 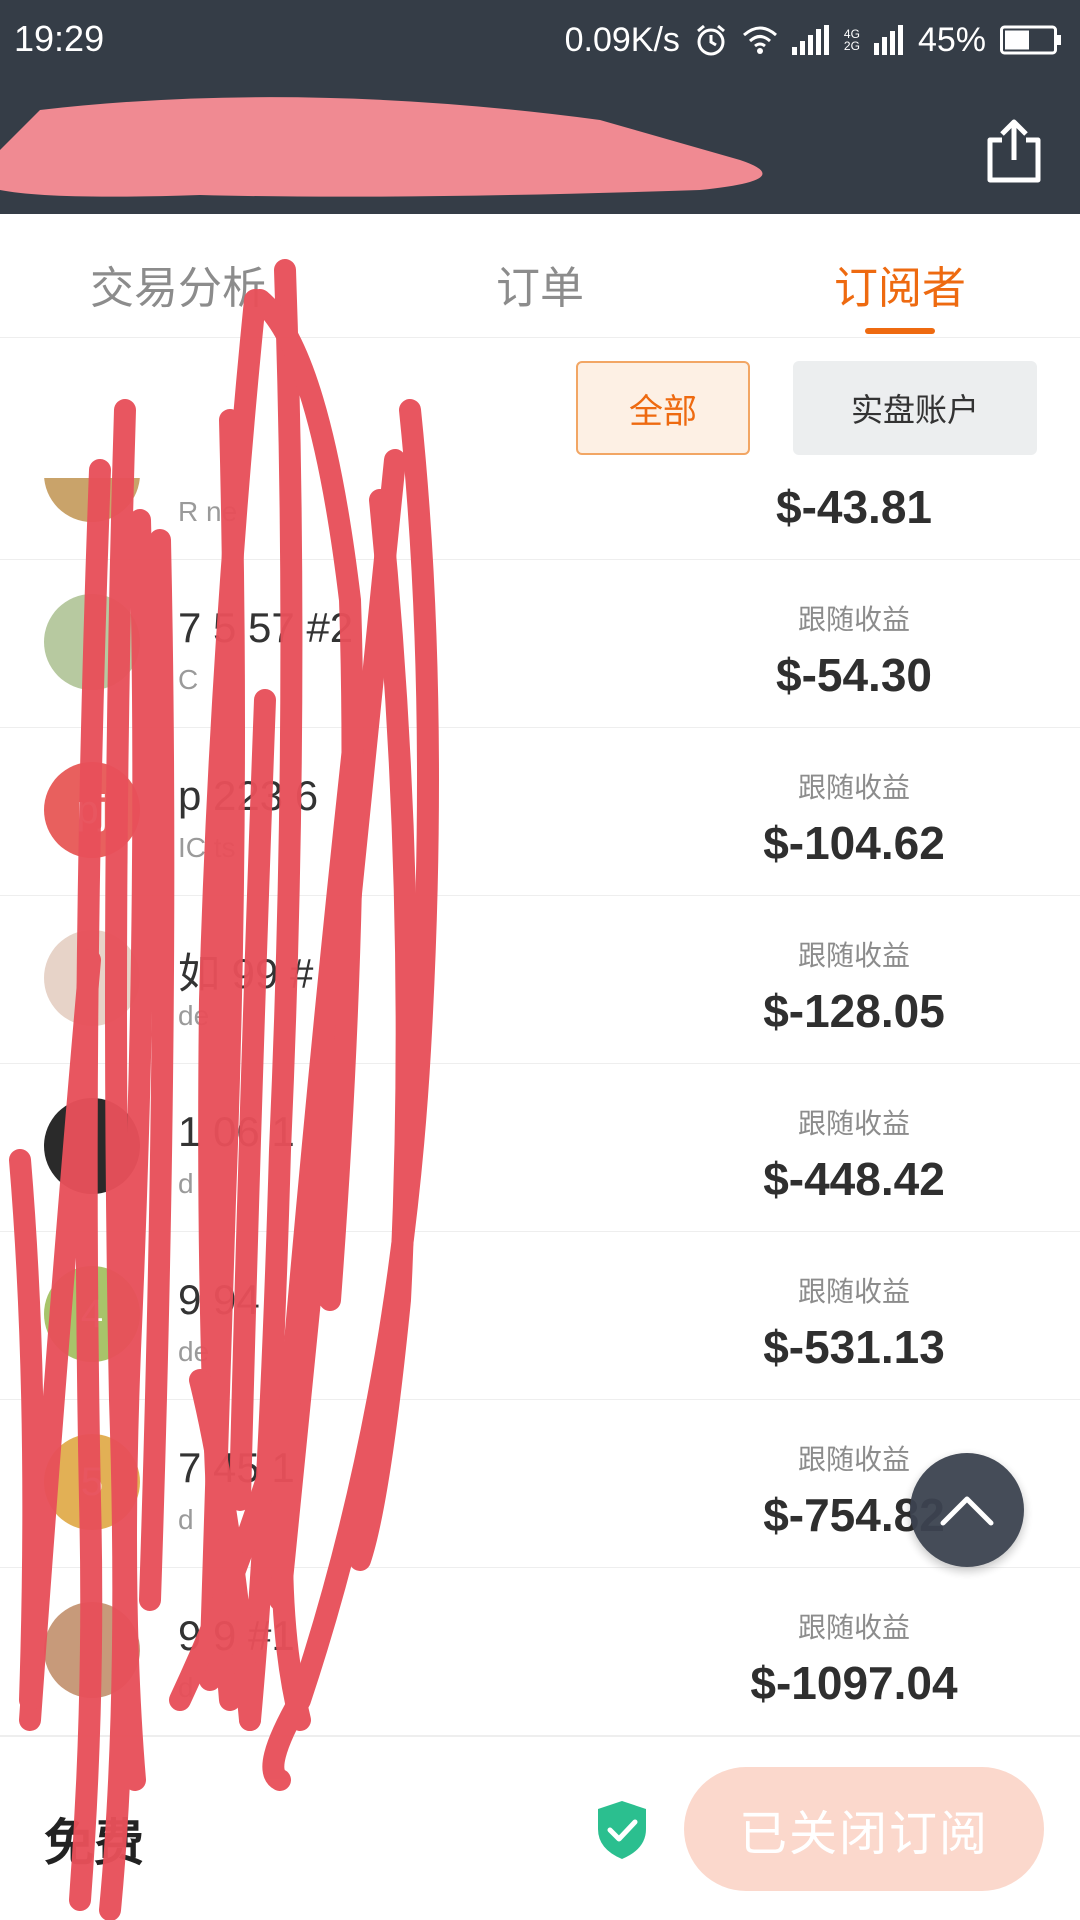 What do you see at coordinates (854, 1179) in the screenshot?
I see `profit-value: $-448.42` at bounding box center [854, 1179].